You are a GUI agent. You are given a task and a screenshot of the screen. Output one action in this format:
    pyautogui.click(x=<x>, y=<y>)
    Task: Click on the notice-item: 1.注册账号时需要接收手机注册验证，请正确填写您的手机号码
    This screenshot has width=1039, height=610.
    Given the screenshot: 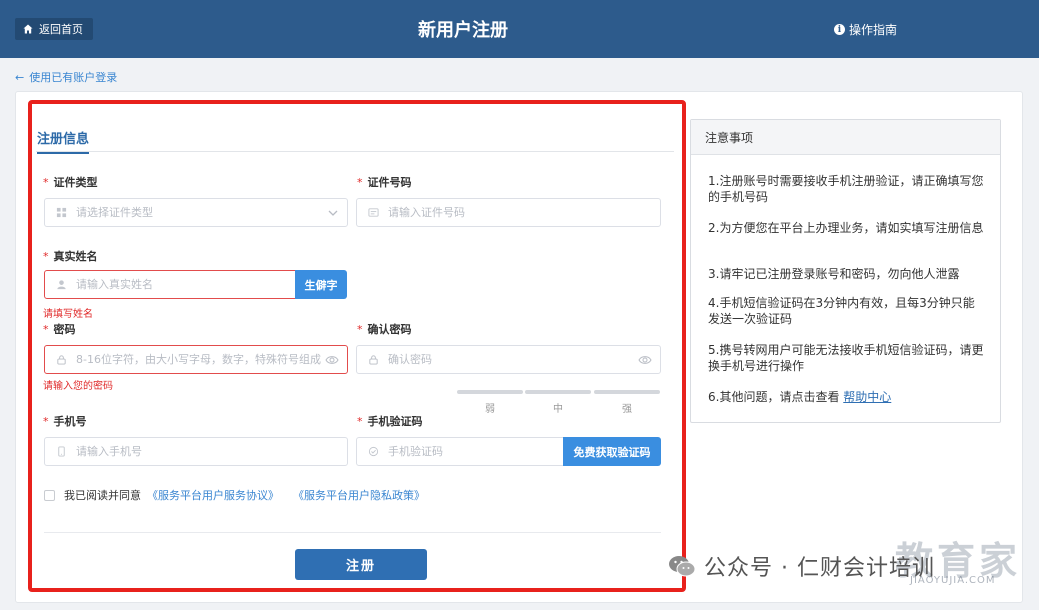 What is the action you would take?
    pyautogui.click(x=846, y=189)
    